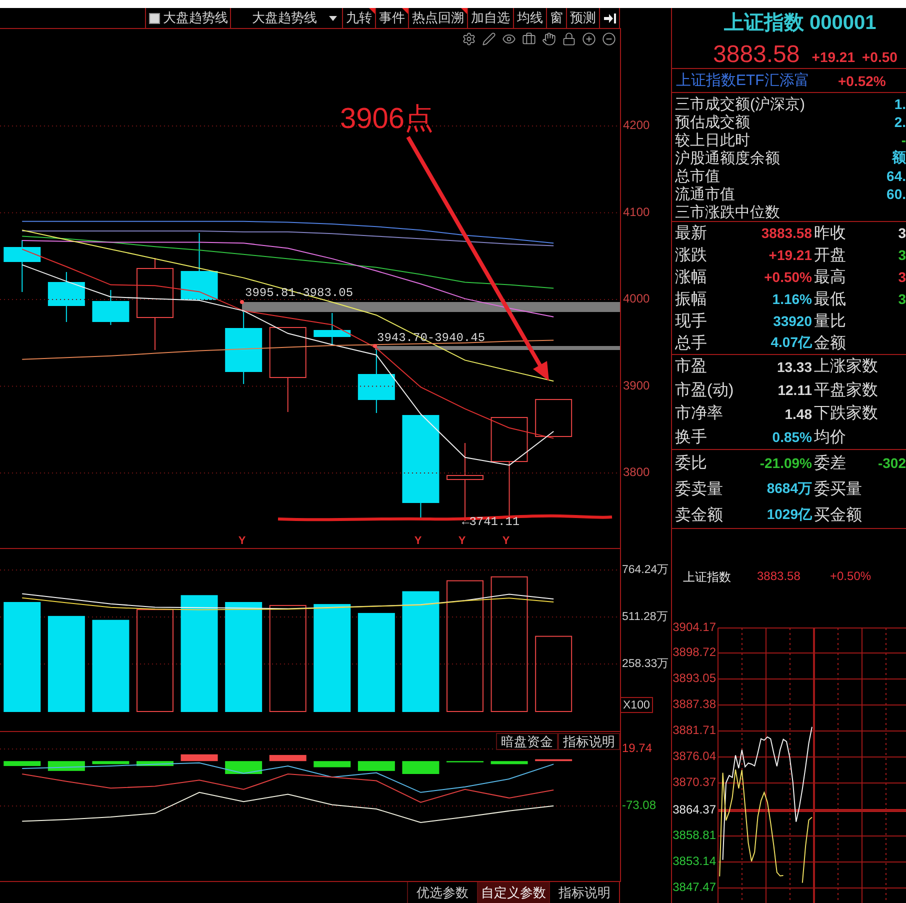 The image size is (906, 903). Describe the element at coordinates (833, 57) in the screenshot. I see `price-change: +19.21` at that location.